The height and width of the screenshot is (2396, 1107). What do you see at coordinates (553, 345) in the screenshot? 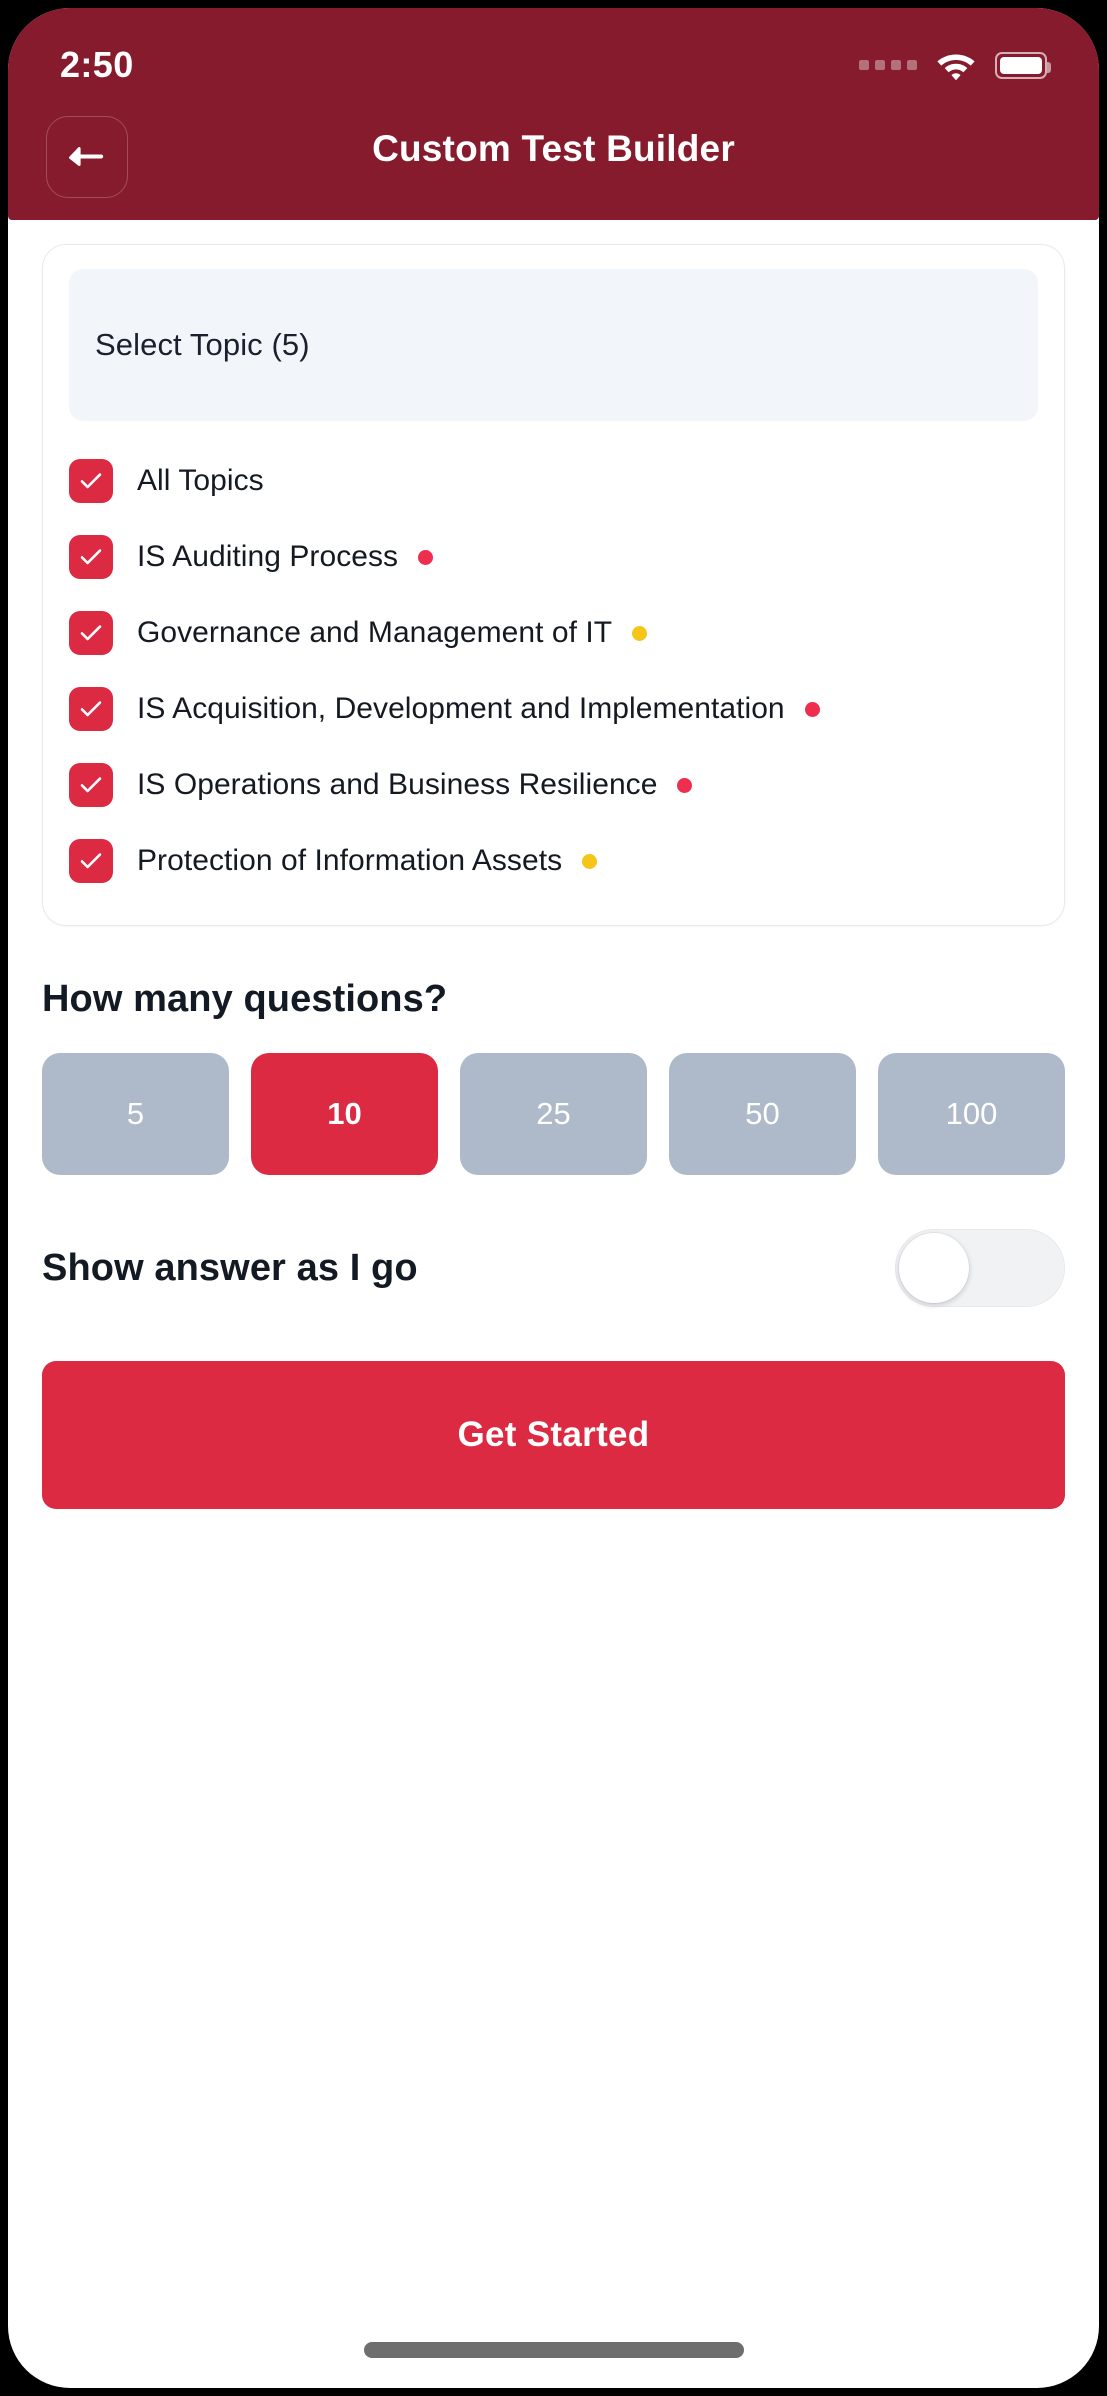
I see `topic-select-field: Select Topic (5)` at bounding box center [553, 345].